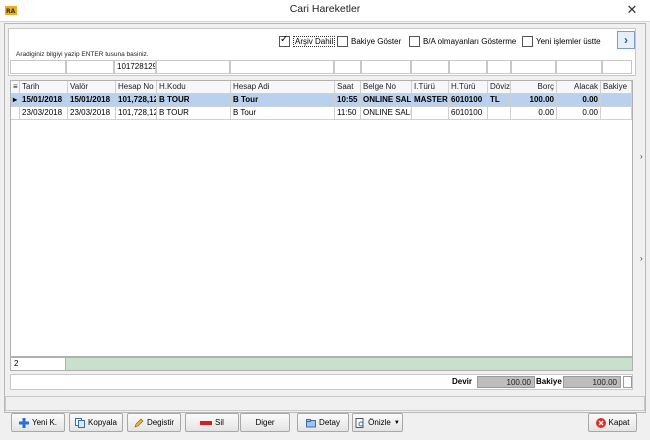 The height and width of the screenshot is (440, 650). I want to click on print-preview-icon, so click(359, 422).